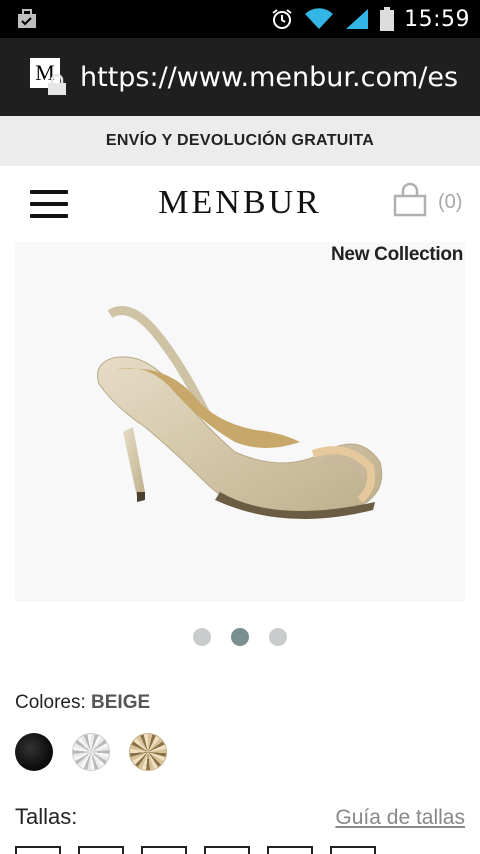  Describe the element at coordinates (27, 18) in the screenshot. I see `briefcase-notification-icon` at that location.